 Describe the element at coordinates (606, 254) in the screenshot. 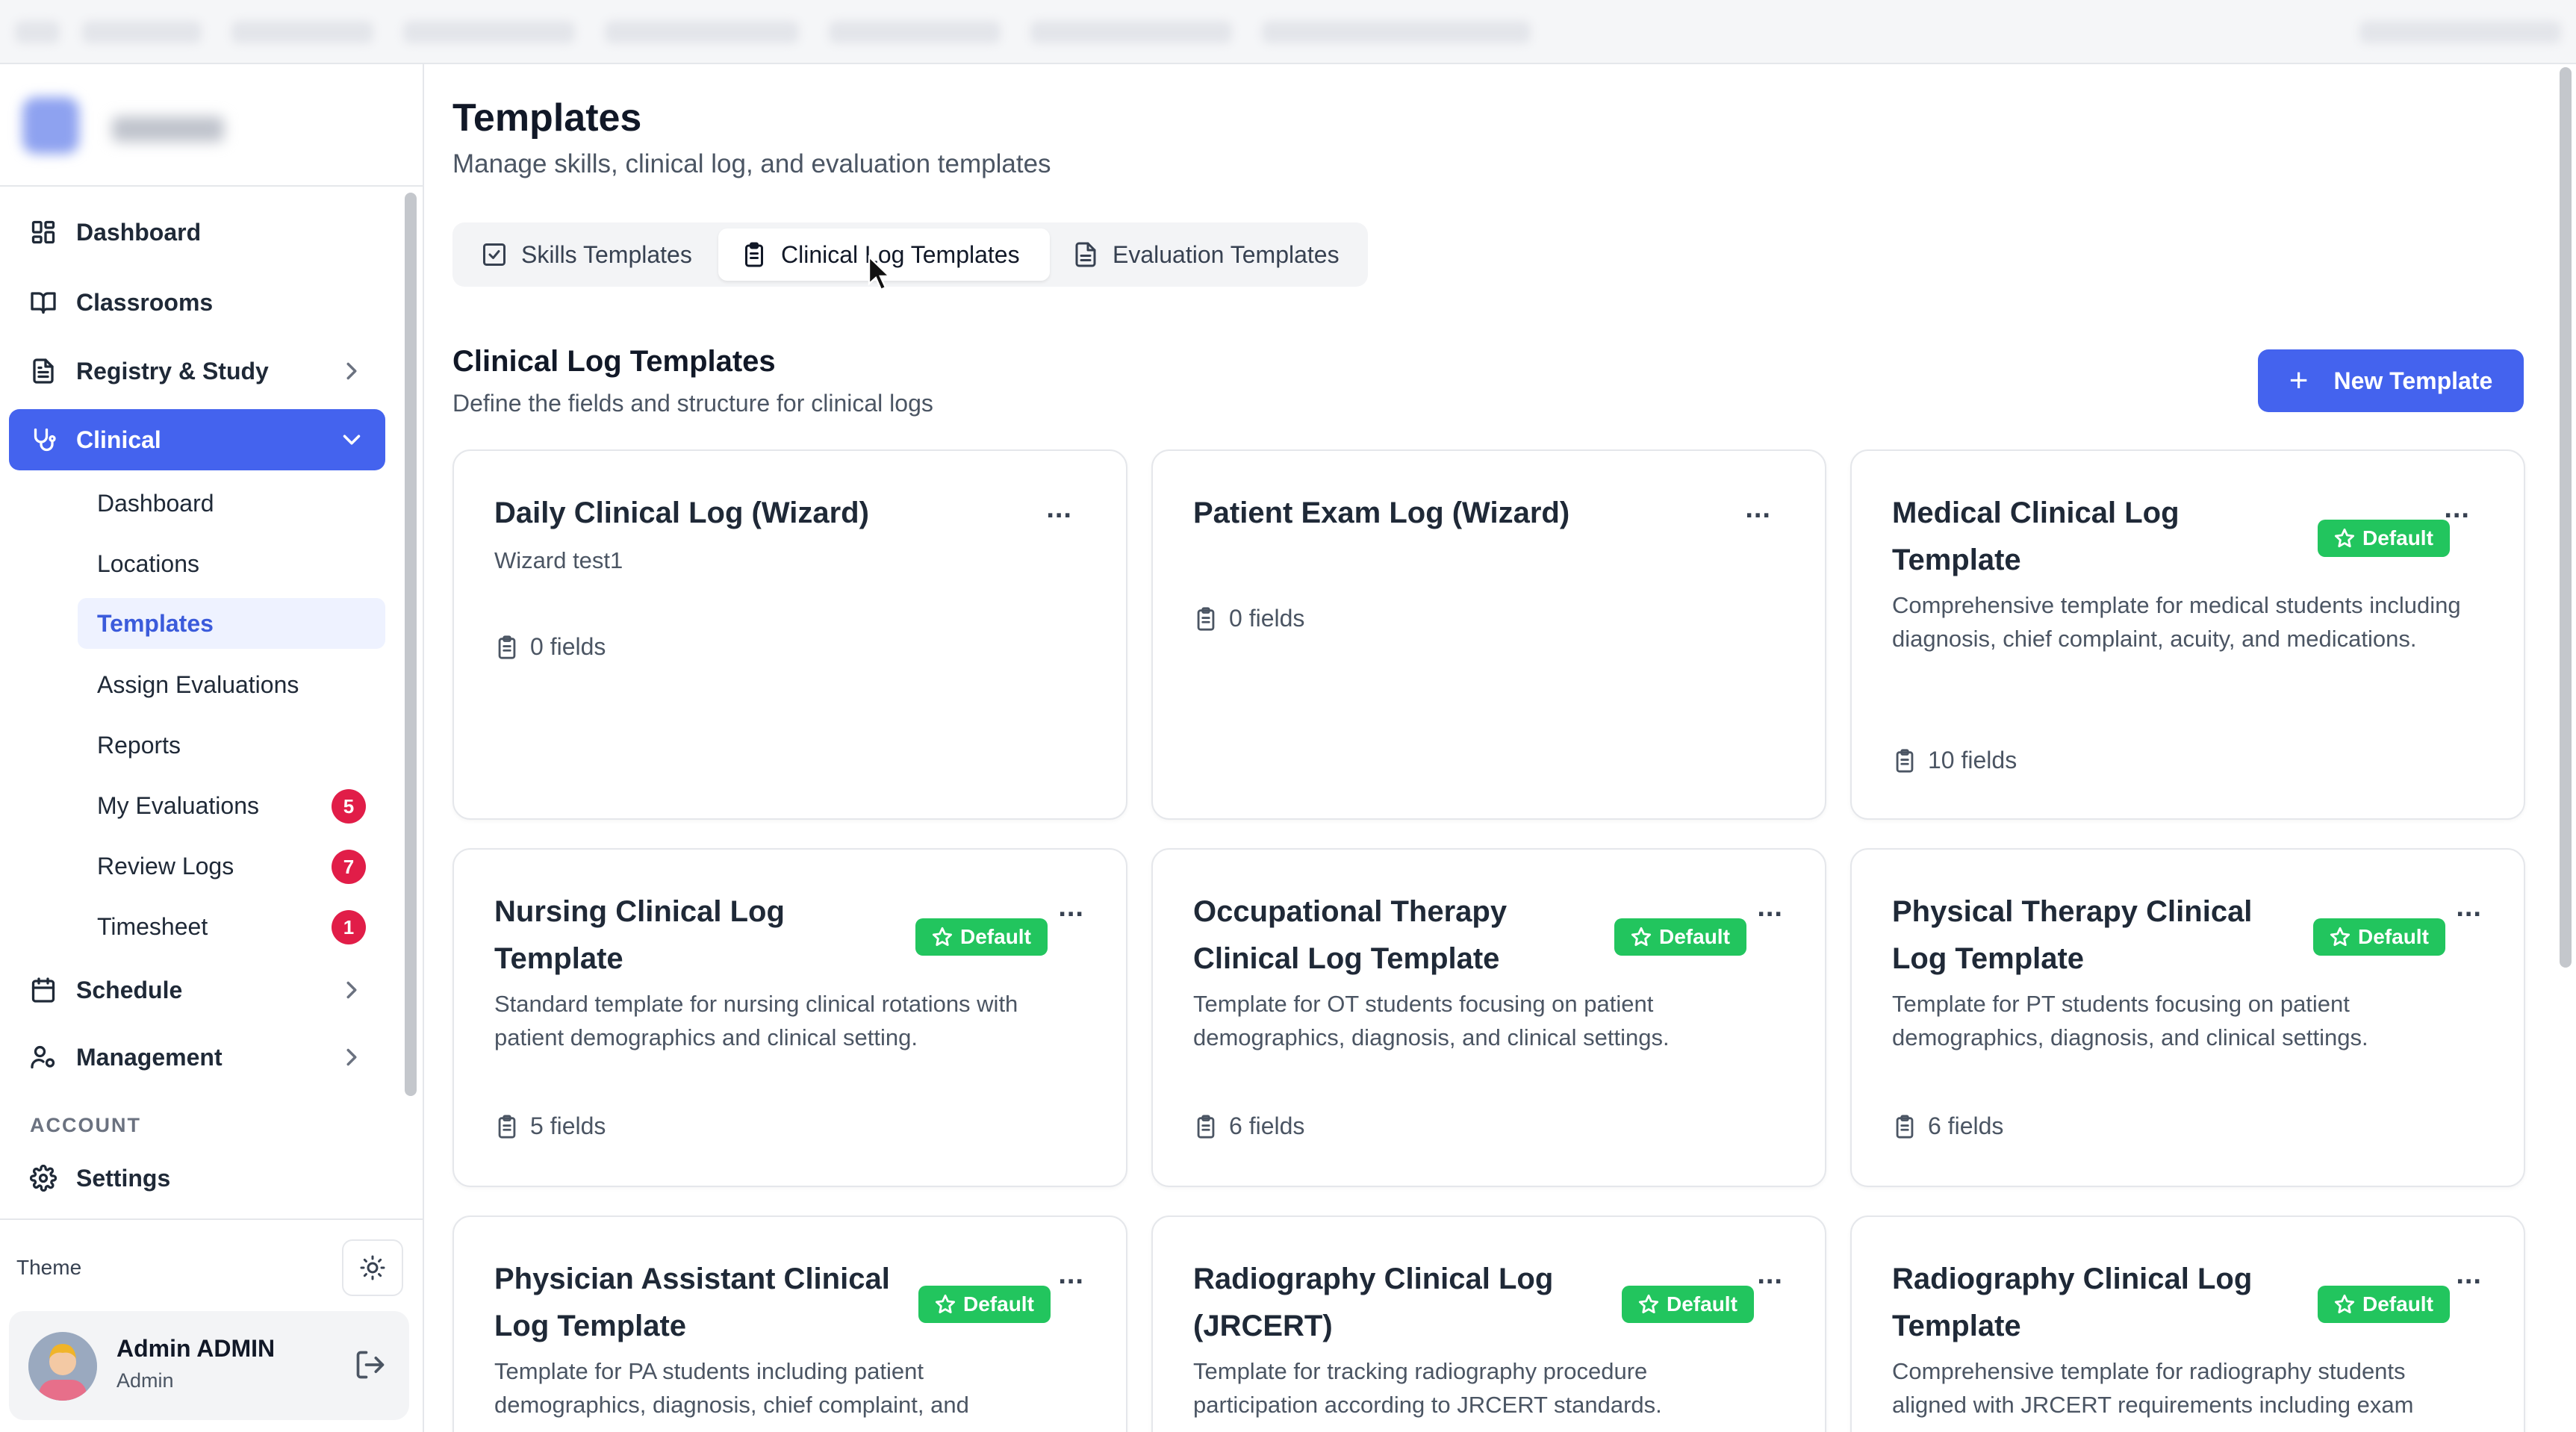

I see `tab-label: Skills Templates` at that location.